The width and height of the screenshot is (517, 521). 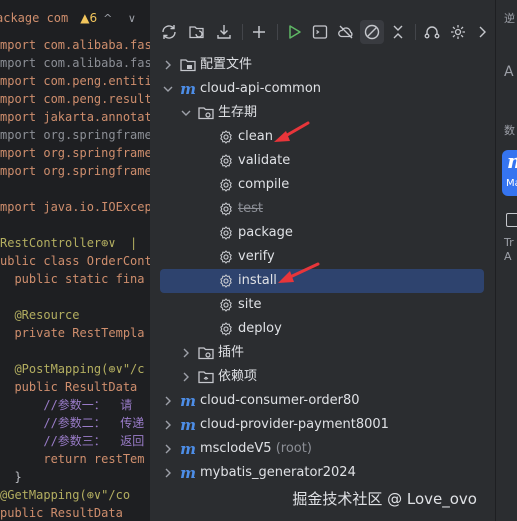 What do you see at coordinates (11, 477) in the screenshot?
I see `code-line: }` at bounding box center [11, 477].